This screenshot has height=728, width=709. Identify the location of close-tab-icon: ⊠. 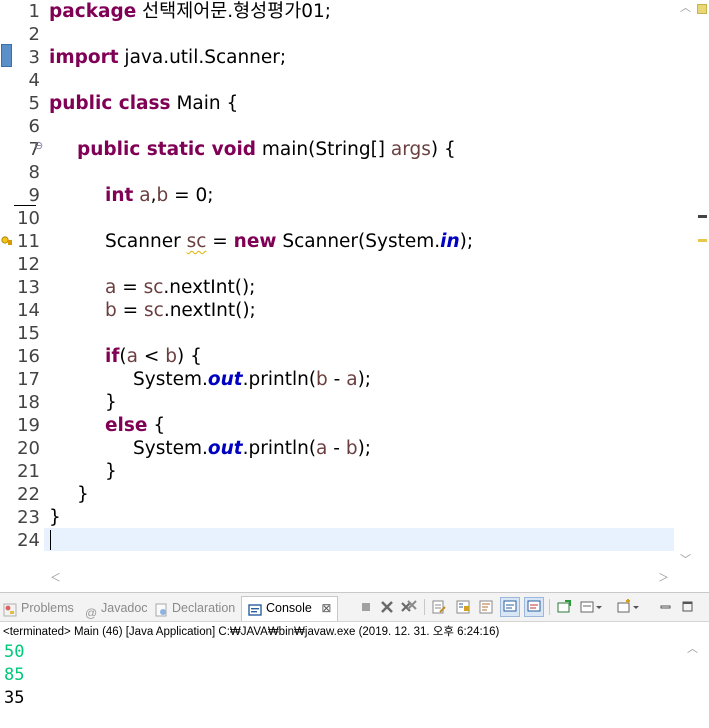
(326, 608).